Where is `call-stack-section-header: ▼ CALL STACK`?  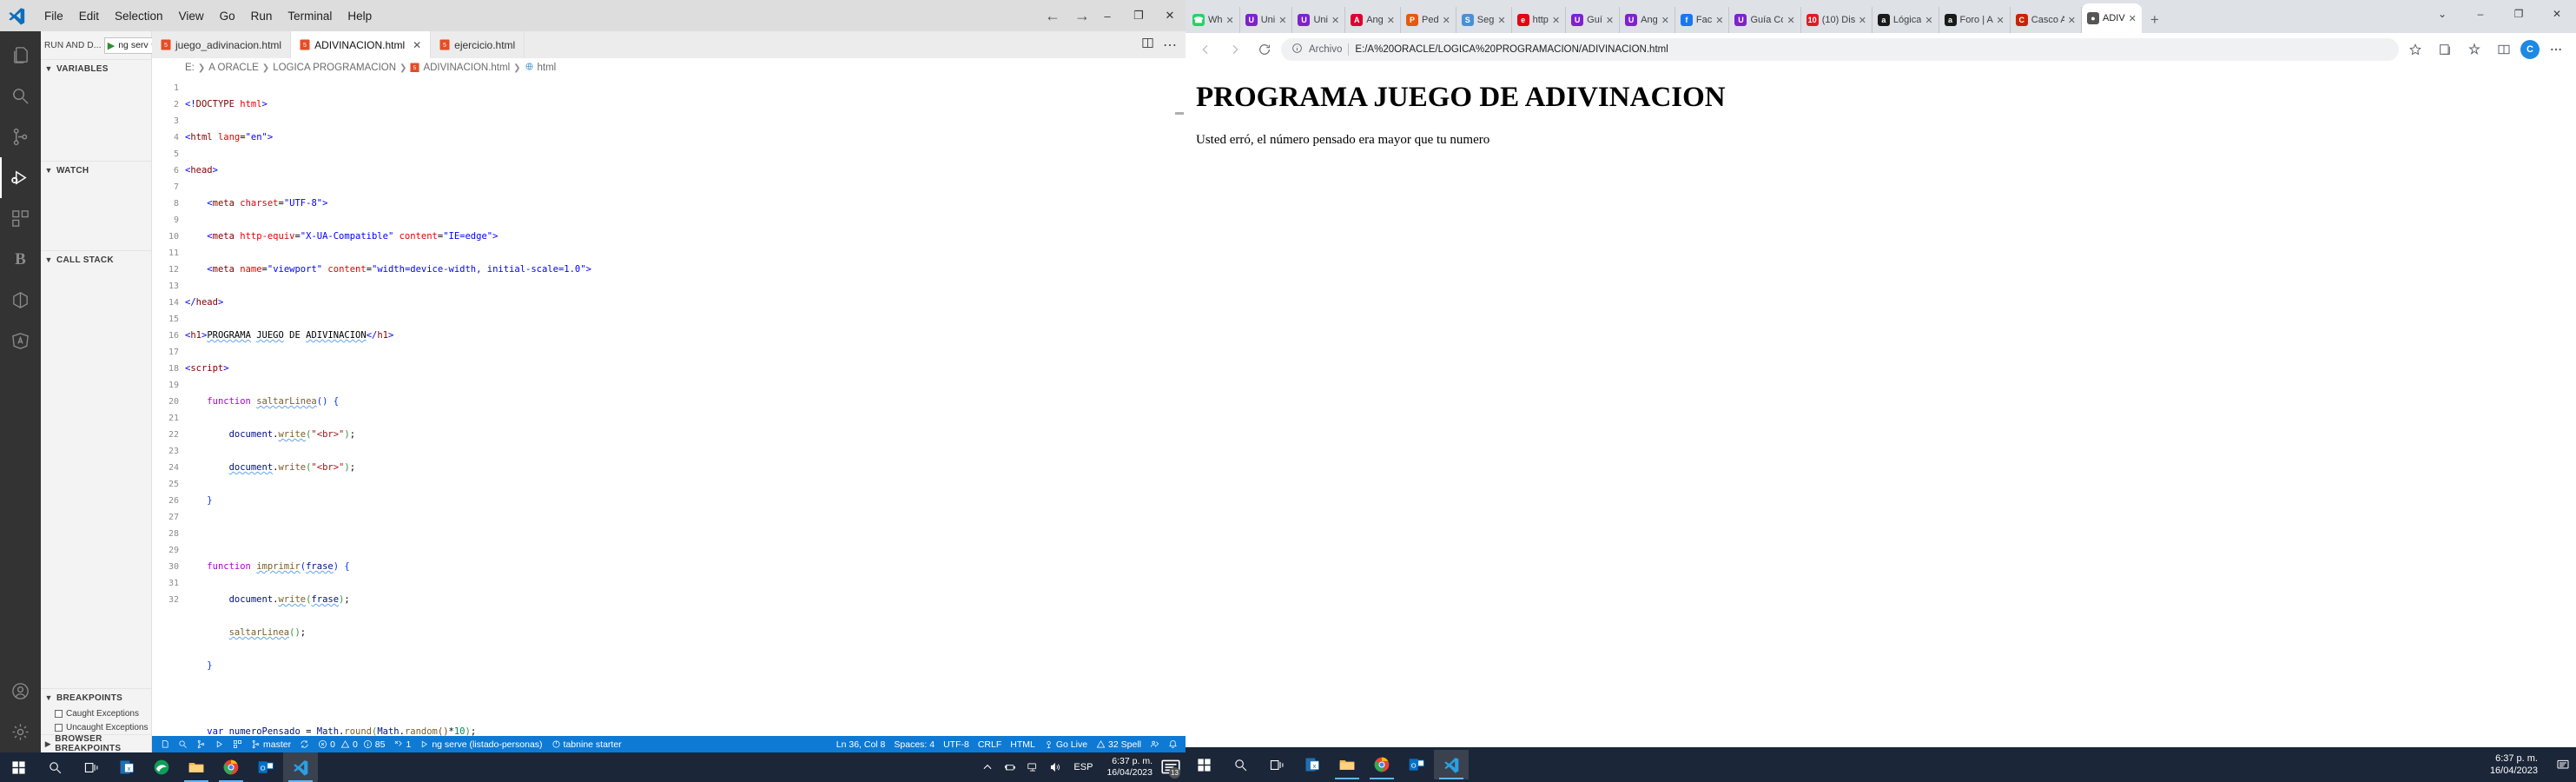
call-stack-section-header: ▼ CALL STACK is located at coordinates (96, 259).